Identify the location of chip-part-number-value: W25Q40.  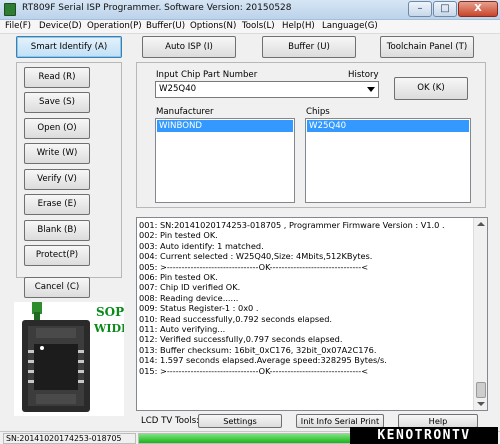
(178, 89).